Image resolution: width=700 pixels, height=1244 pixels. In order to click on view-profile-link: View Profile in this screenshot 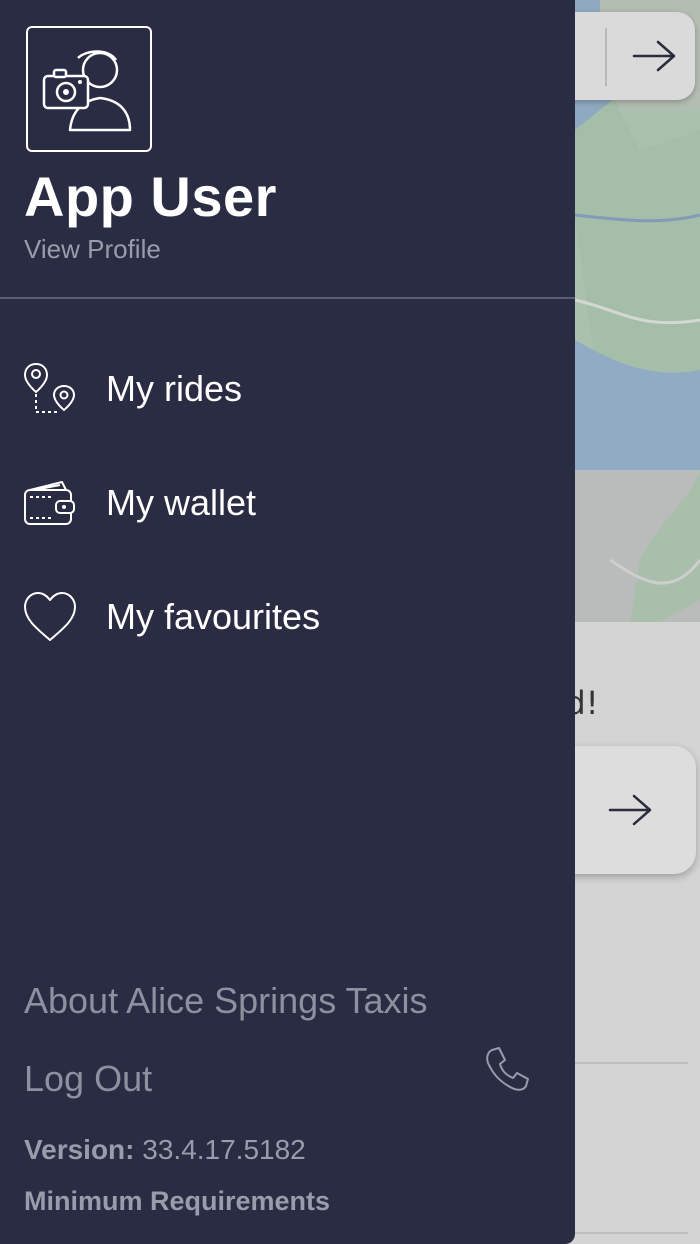, I will do `click(92, 249)`.